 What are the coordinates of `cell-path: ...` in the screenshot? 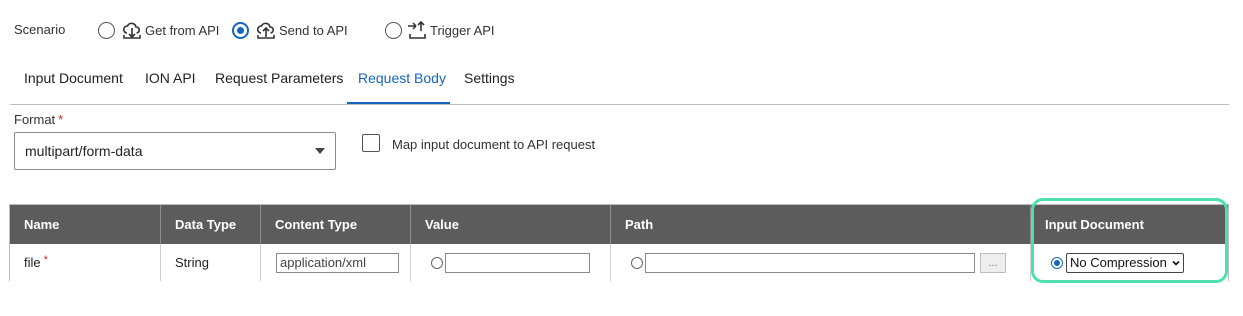 It's located at (821, 262).